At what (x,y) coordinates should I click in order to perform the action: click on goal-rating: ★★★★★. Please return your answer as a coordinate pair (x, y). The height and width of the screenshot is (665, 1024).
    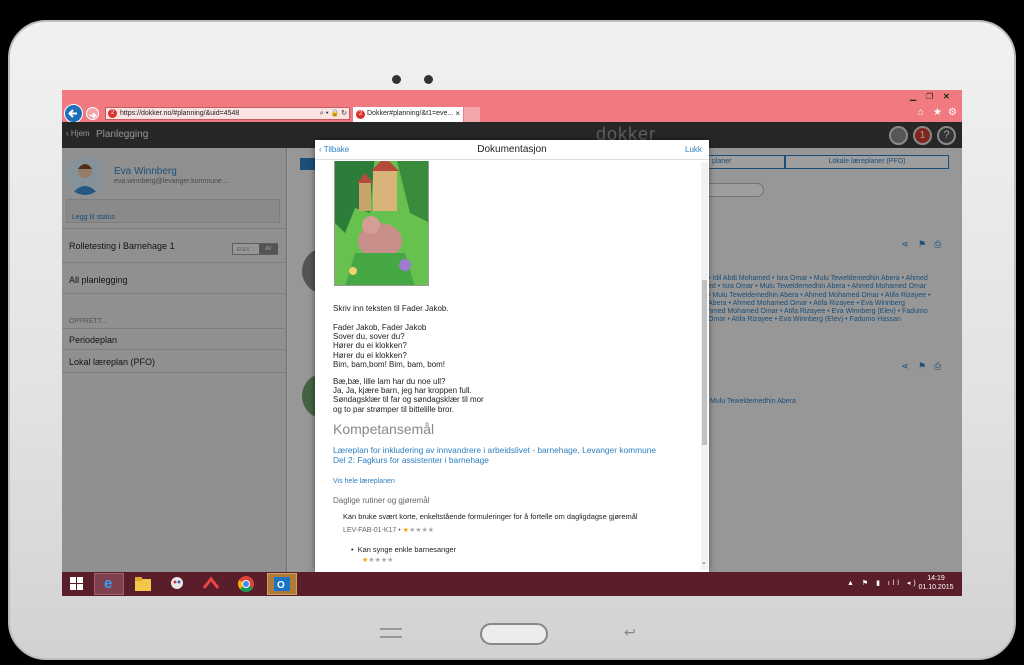
    Looking at the image, I should click on (418, 530).